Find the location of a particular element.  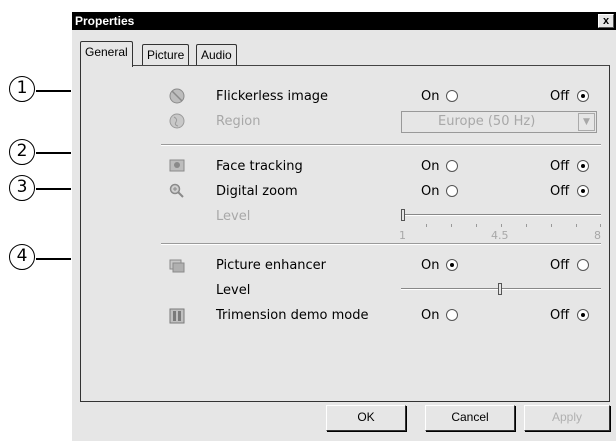

trimension-on-label: On is located at coordinates (430, 315).